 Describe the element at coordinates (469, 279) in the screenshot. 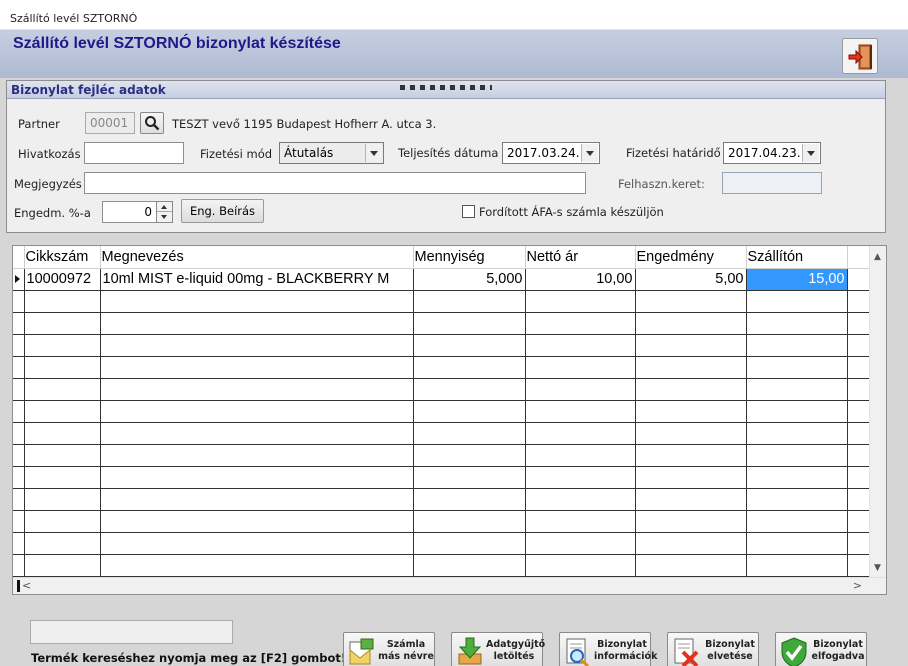

I see `cell-mennyiseg: 5,000` at that location.